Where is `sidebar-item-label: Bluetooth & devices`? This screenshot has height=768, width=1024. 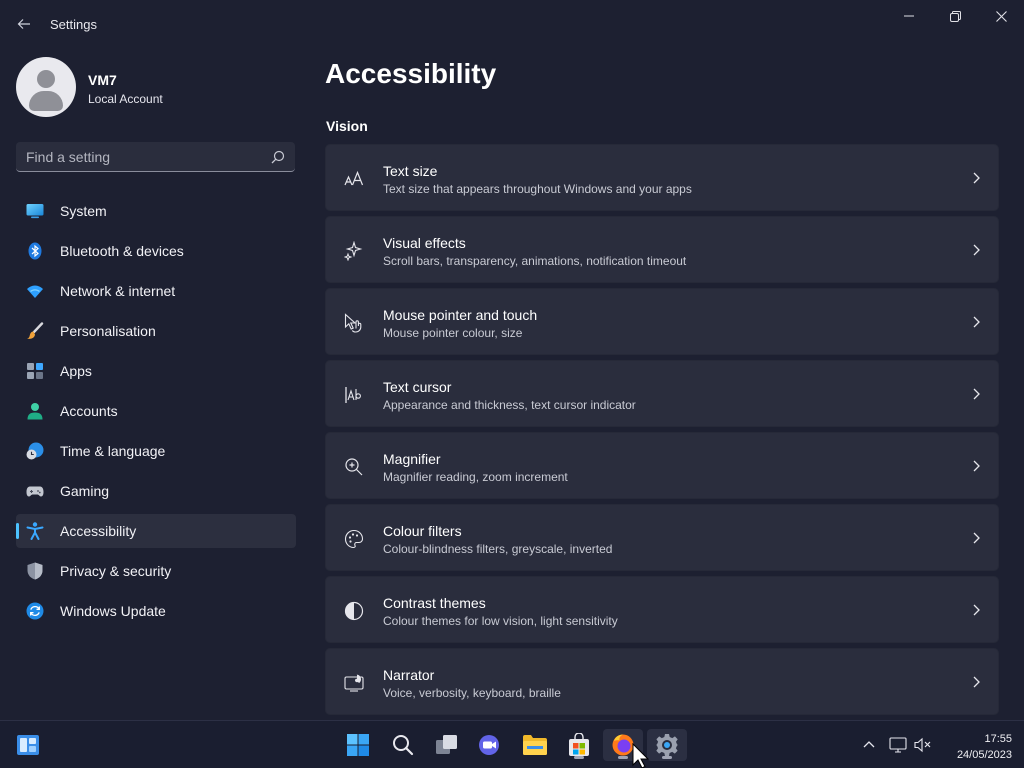 sidebar-item-label: Bluetooth & devices is located at coordinates (122, 251).